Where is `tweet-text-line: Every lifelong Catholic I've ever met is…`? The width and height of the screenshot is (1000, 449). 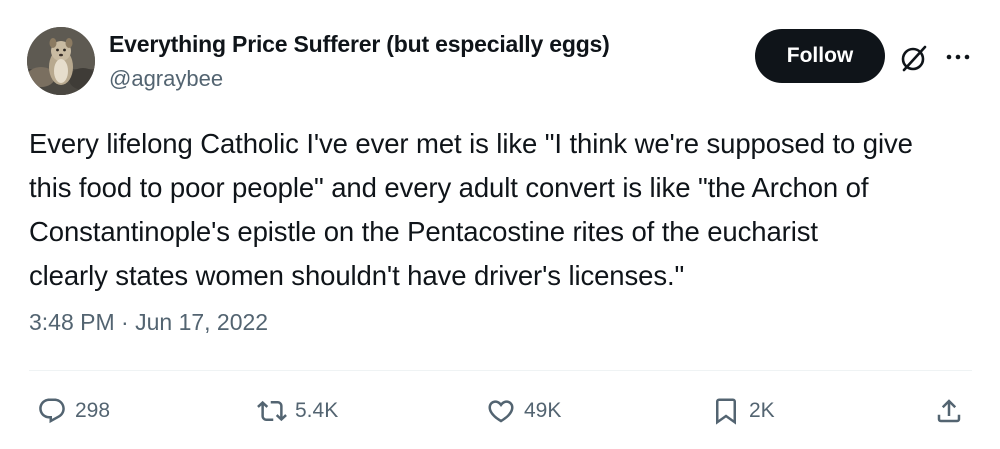
tweet-text-line: Every lifelong Catholic I've ever met is… is located at coordinates (471, 143).